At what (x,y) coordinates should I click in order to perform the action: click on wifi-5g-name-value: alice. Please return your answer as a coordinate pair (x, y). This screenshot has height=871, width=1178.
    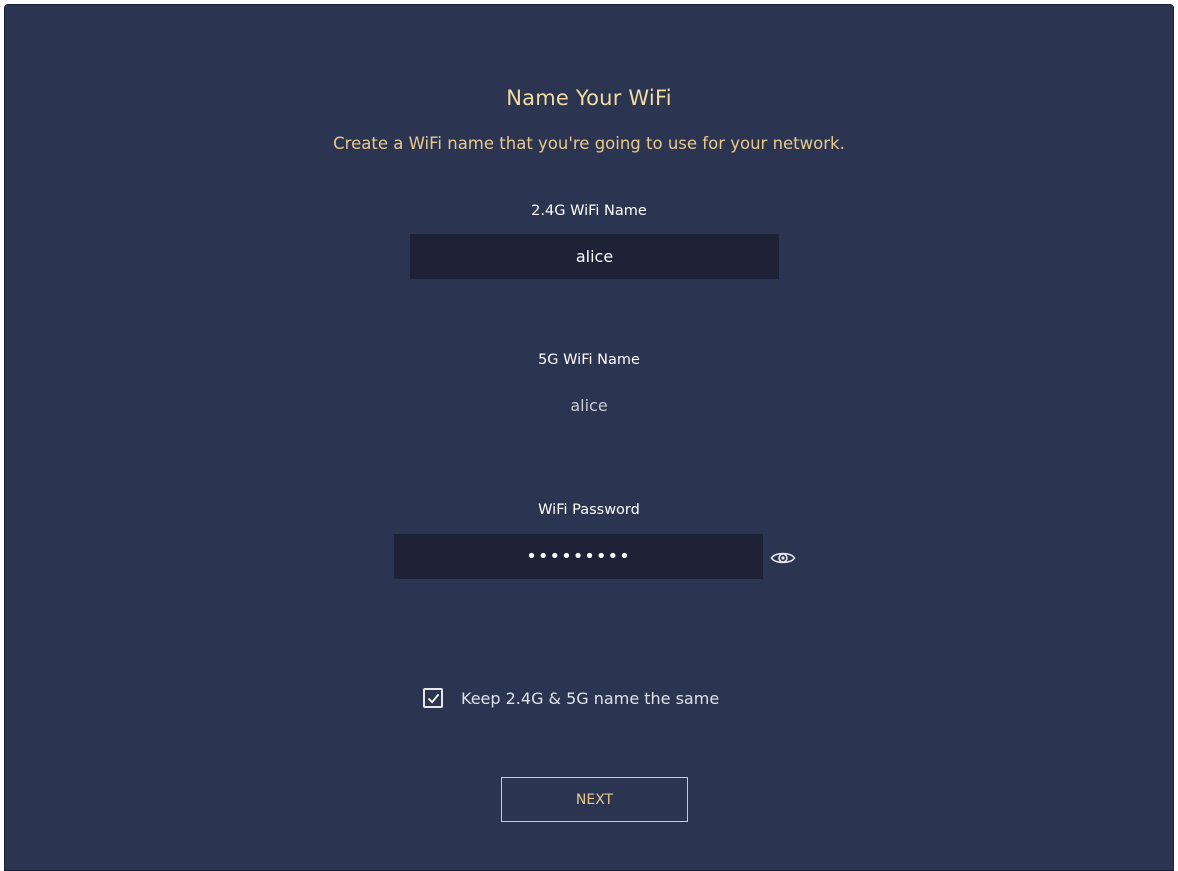
    Looking at the image, I should click on (589, 405).